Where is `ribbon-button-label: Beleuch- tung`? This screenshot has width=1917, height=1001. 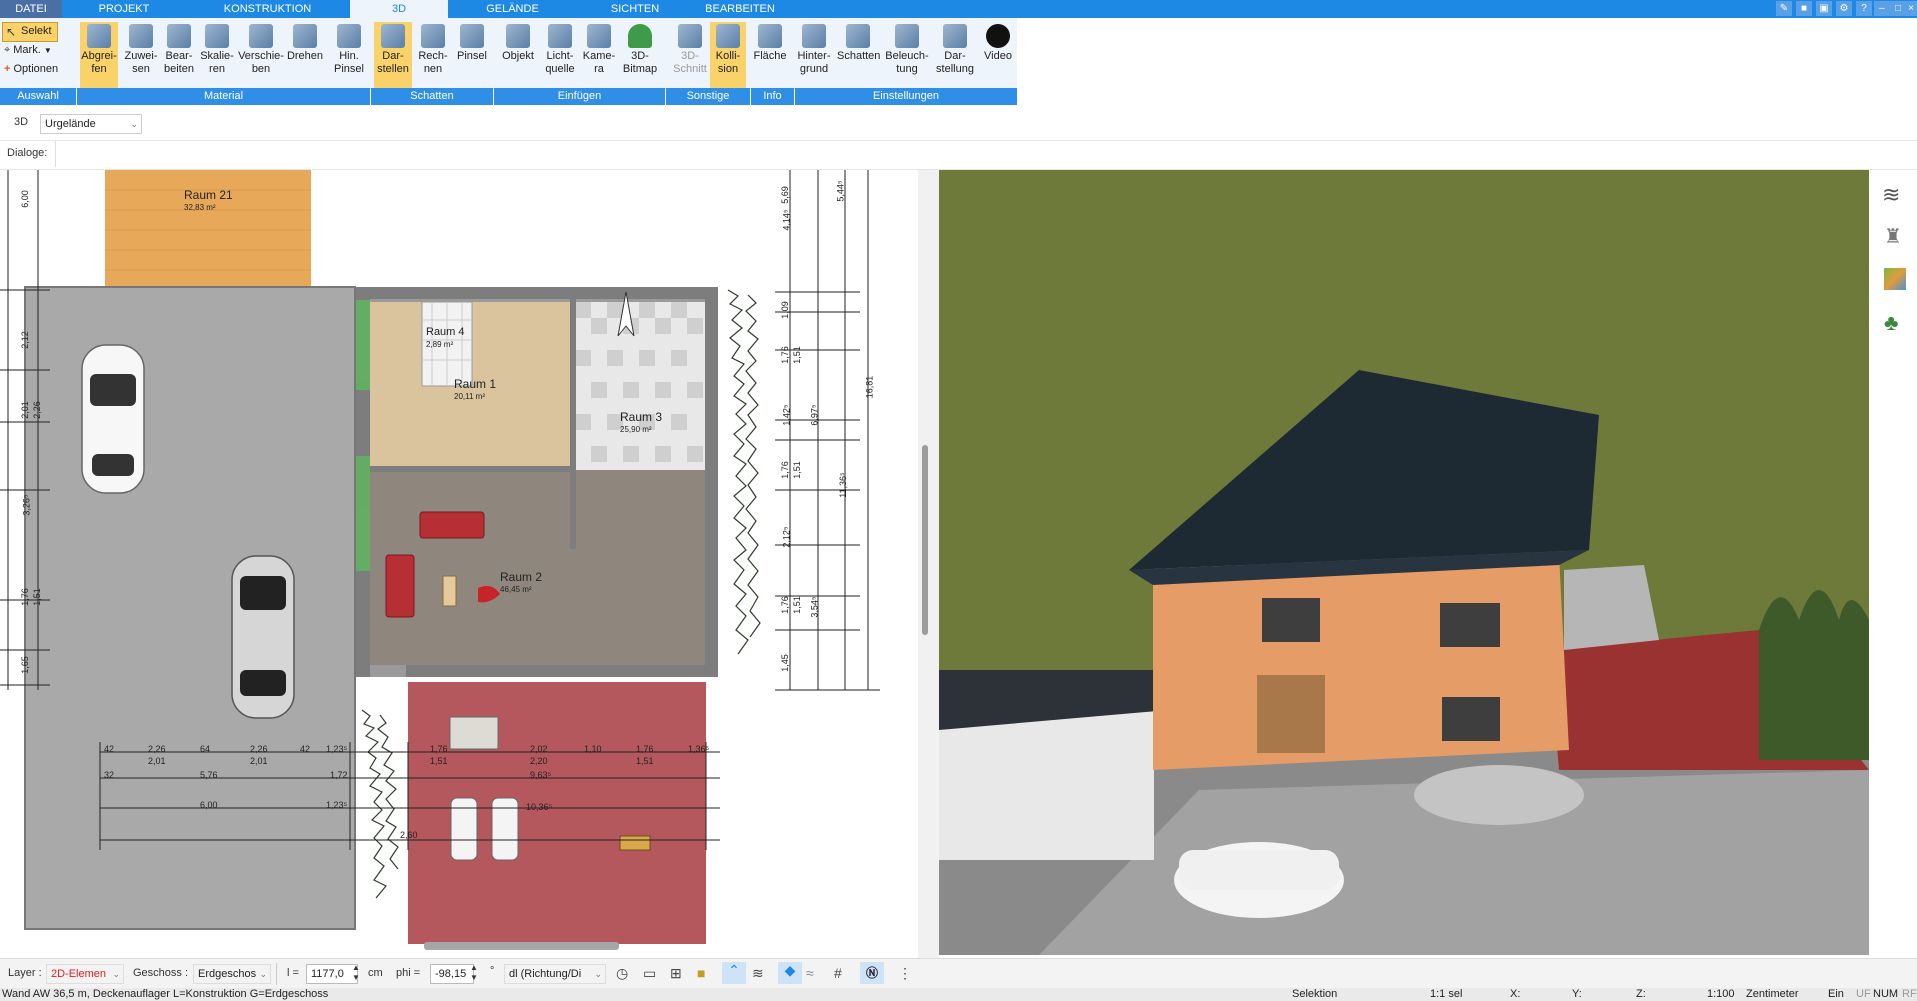 ribbon-button-label: Beleuch- tung is located at coordinates (907, 62).